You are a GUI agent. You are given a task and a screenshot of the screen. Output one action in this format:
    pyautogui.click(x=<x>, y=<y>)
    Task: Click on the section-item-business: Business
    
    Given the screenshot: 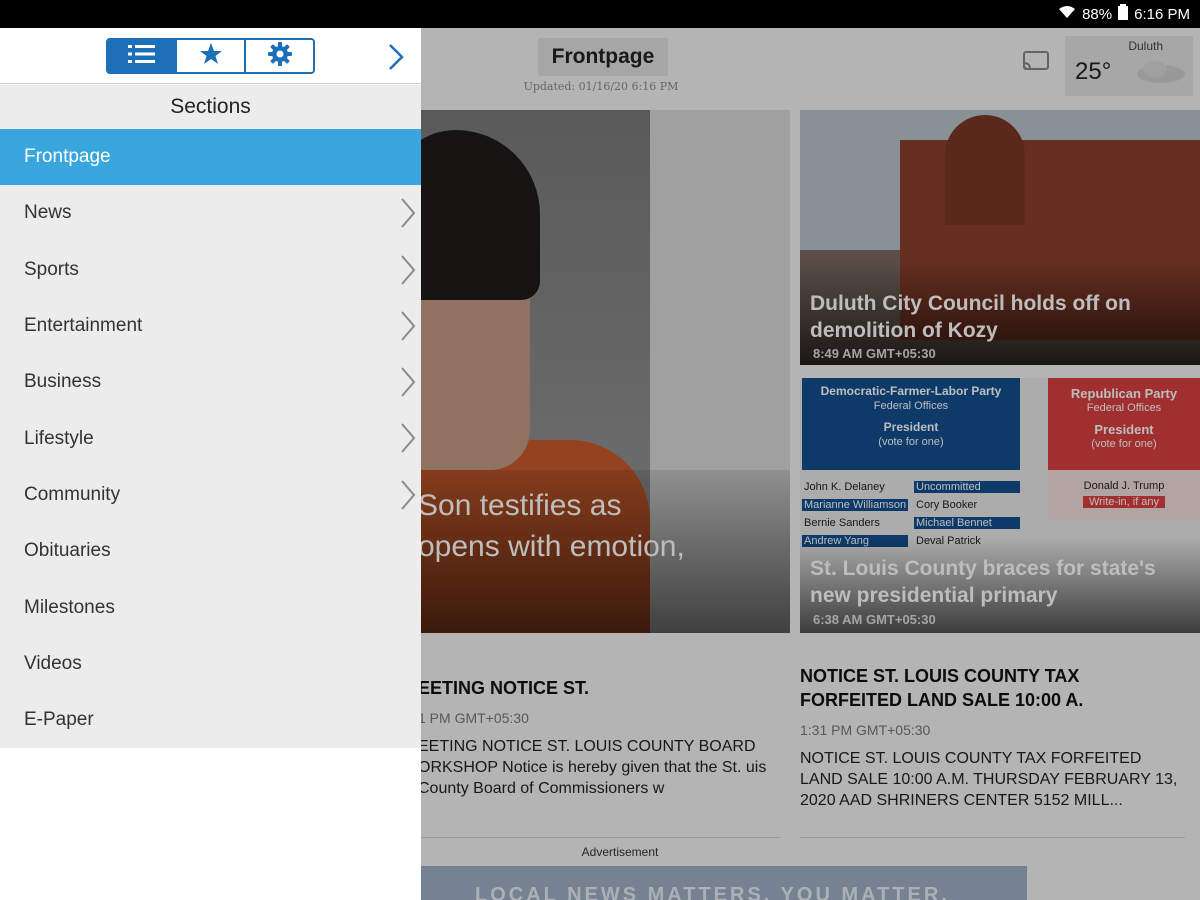 What is the action you would take?
    pyautogui.click(x=210, y=382)
    